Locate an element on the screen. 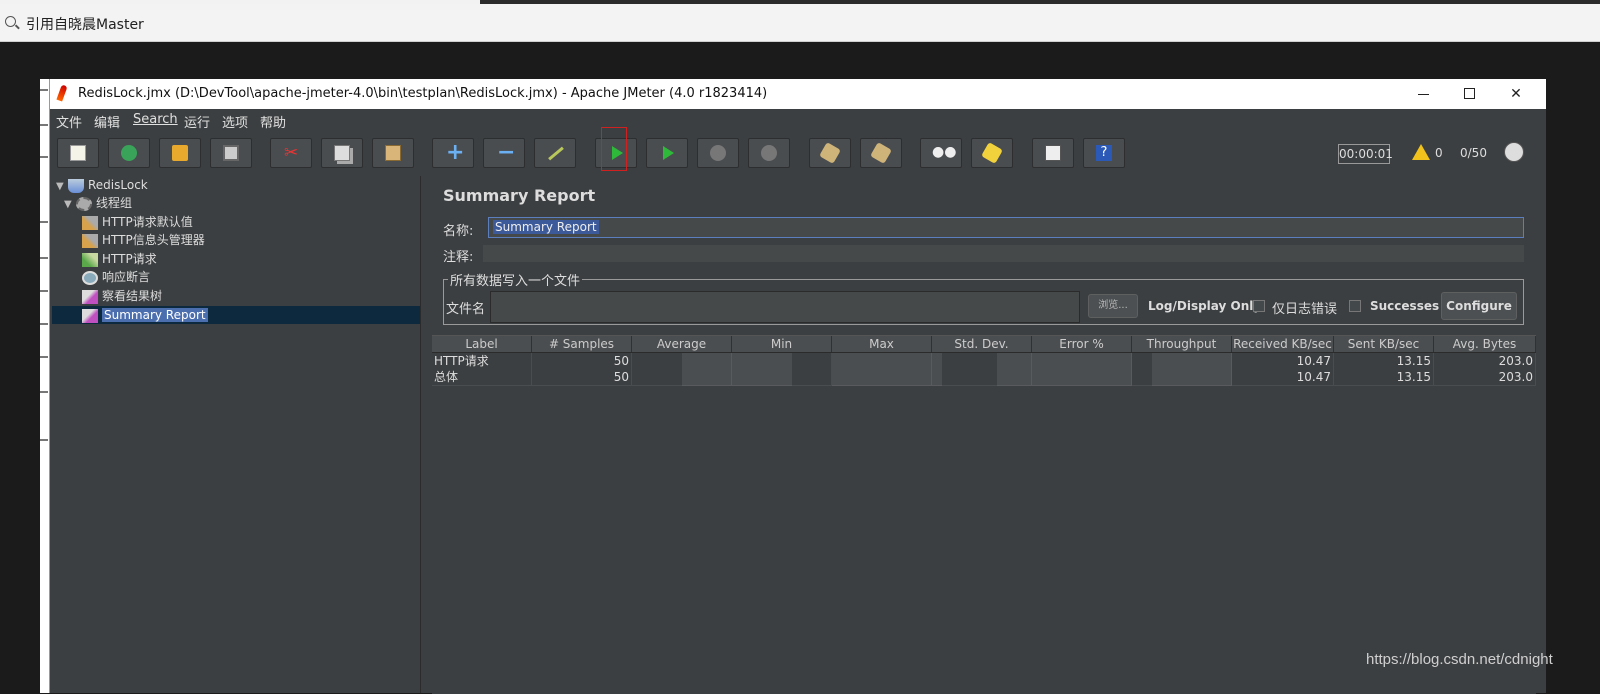 This screenshot has height=694, width=1600. configure-button: Configure is located at coordinates (1479, 306).